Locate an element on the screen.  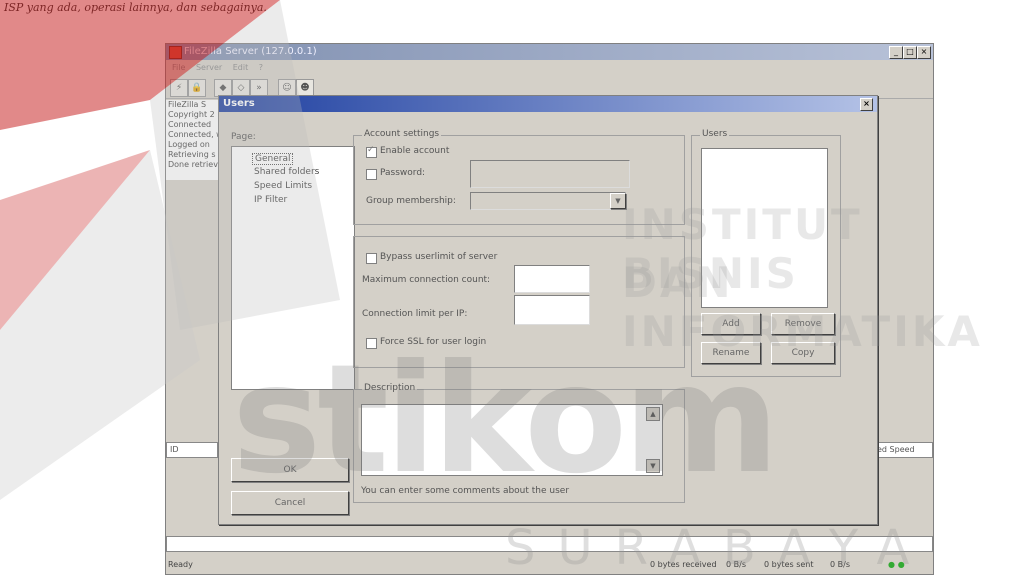
log-line: Copyright 2 is located at coordinates (191, 114).